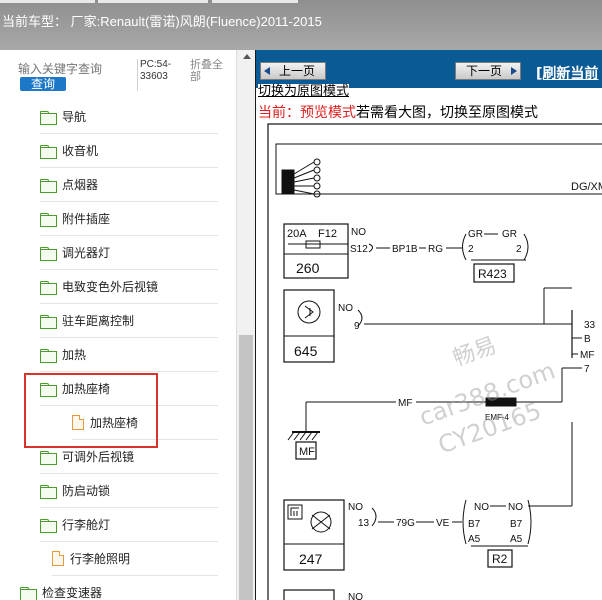 The image size is (602, 600). I want to click on svg-text: R2, so click(500, 559).